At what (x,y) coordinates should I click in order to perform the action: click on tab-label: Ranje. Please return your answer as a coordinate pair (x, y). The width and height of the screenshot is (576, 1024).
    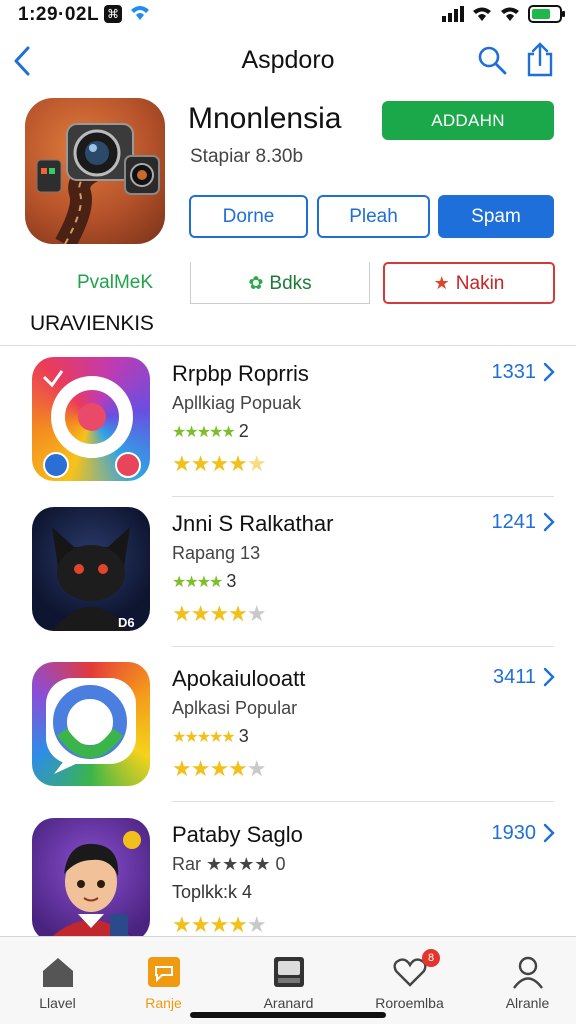
    Looking at the image, I should click on (163, 1003).